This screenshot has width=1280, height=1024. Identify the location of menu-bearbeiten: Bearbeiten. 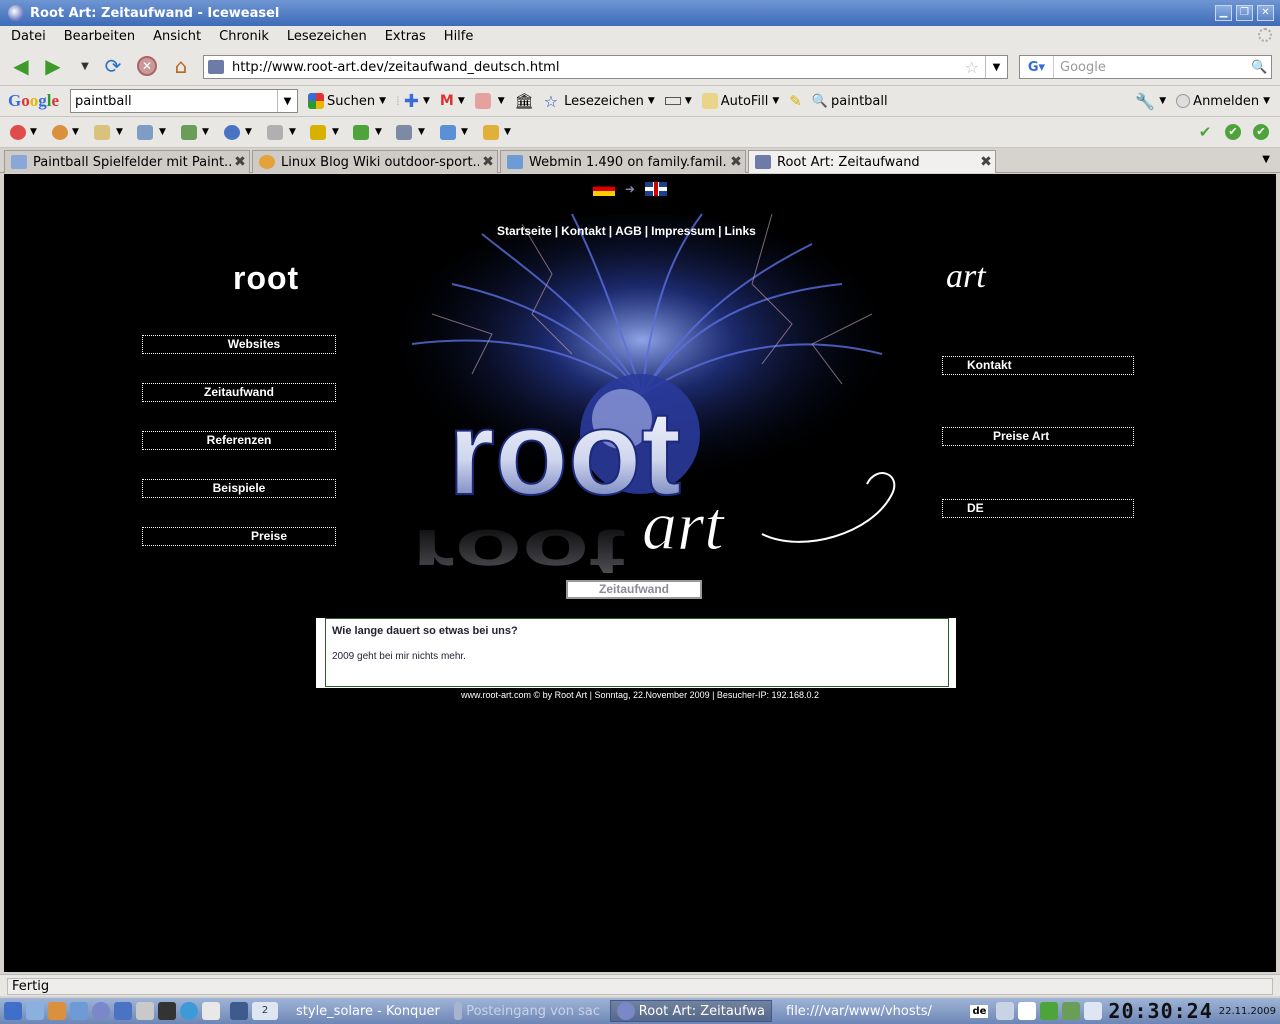
(97, 36).